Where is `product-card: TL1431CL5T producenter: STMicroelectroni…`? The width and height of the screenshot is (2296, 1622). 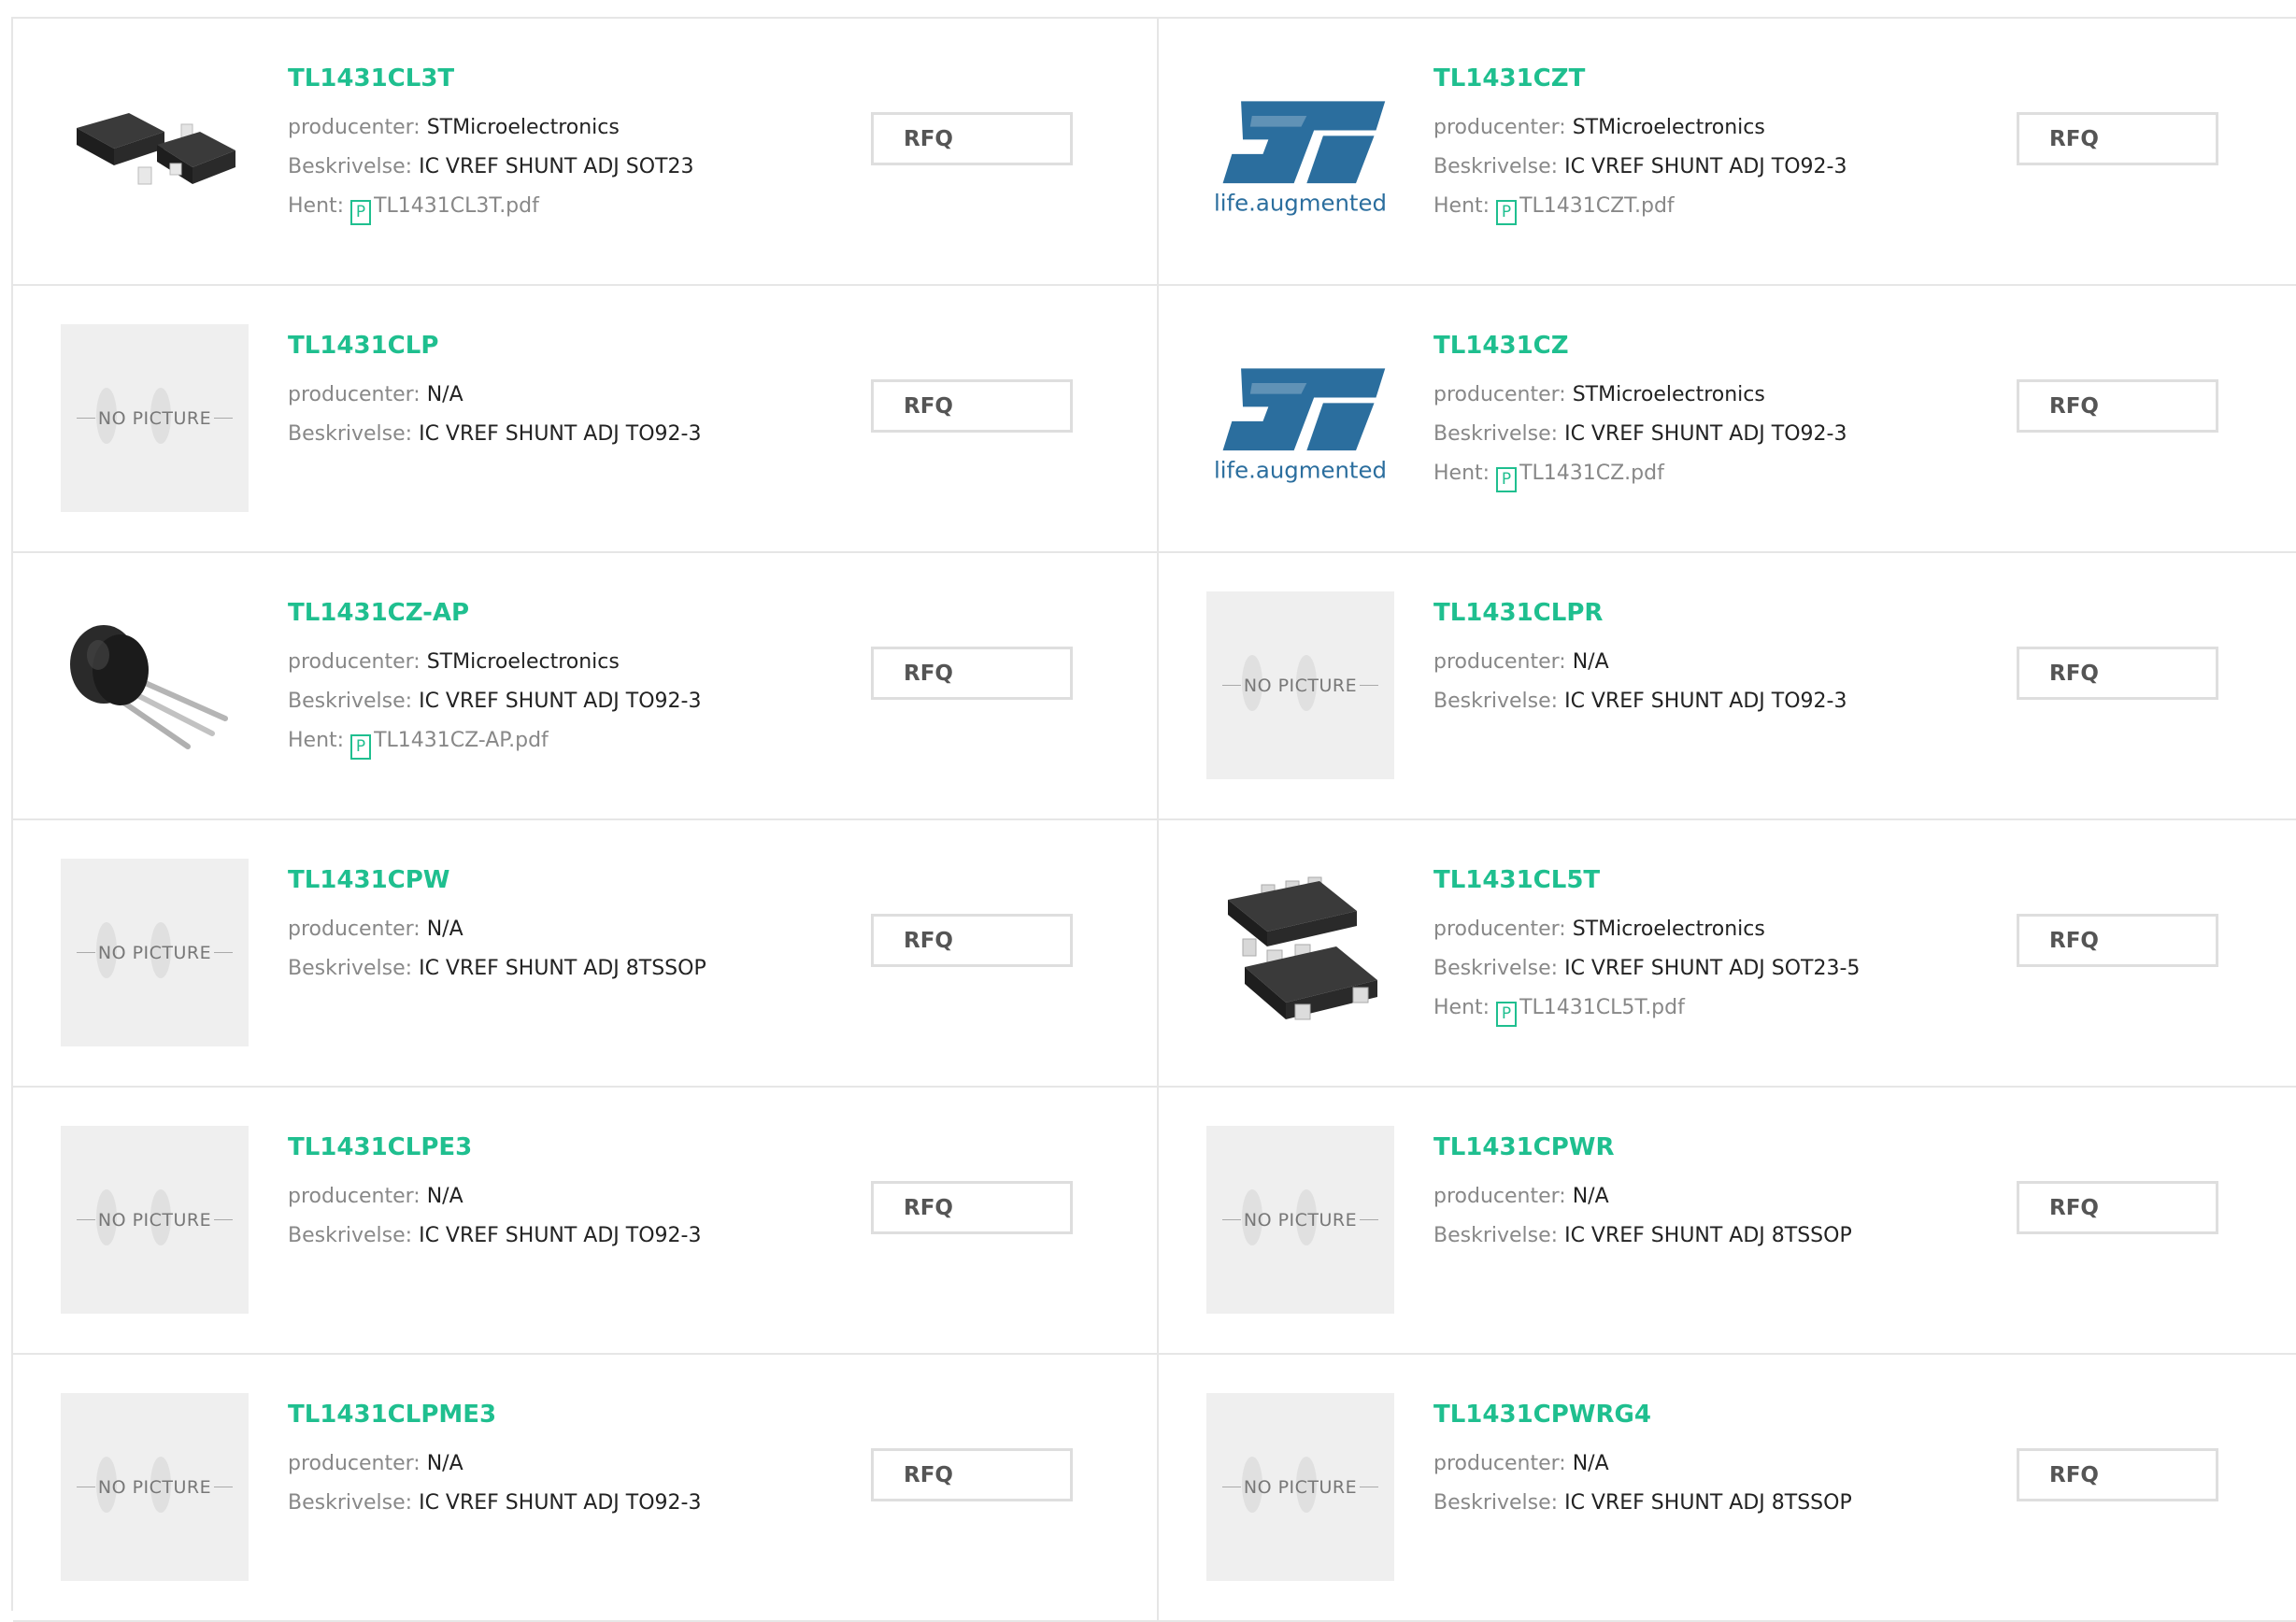
product-card: TL1431CL5T producenter: STMicroelectroni… is located at coordinates (1727, 954).